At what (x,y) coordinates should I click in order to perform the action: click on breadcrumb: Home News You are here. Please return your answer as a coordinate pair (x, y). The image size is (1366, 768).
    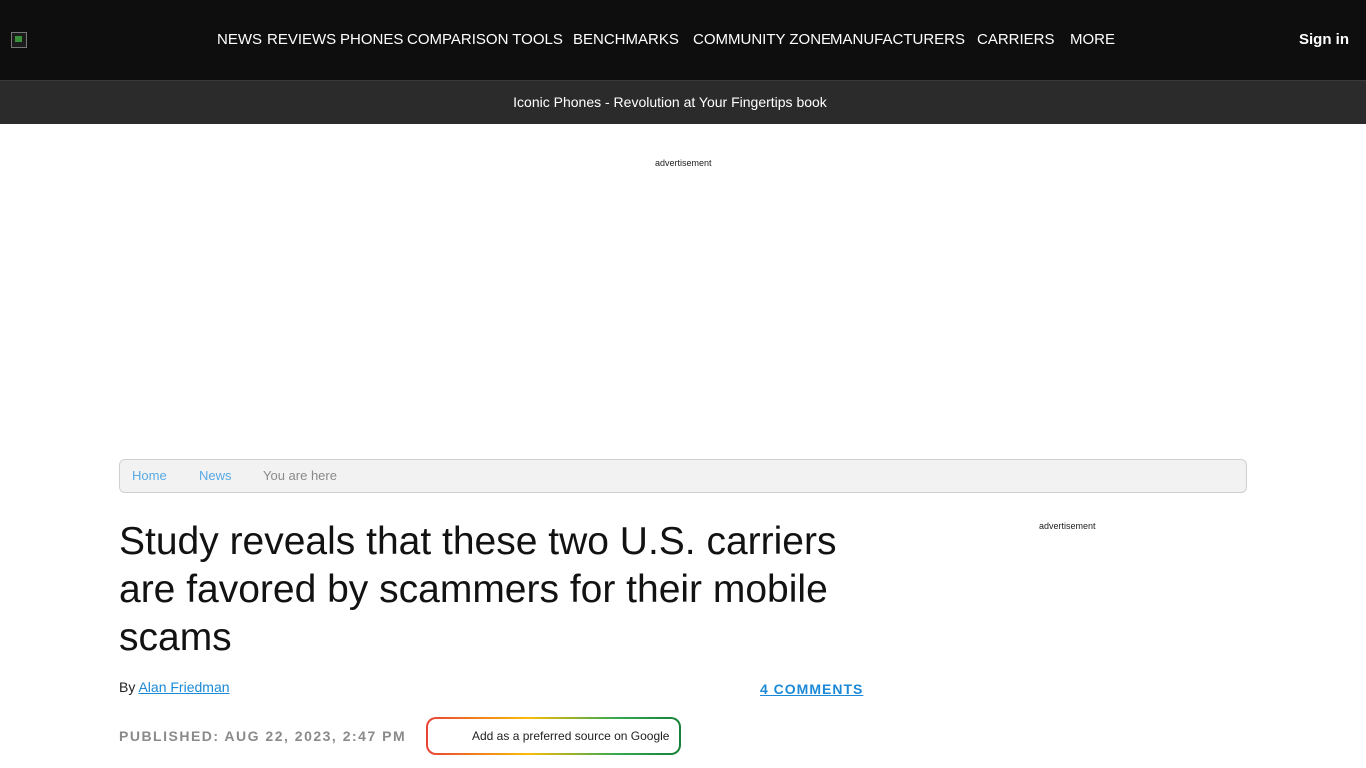
    Looking at the image, I should click on (683, 476).